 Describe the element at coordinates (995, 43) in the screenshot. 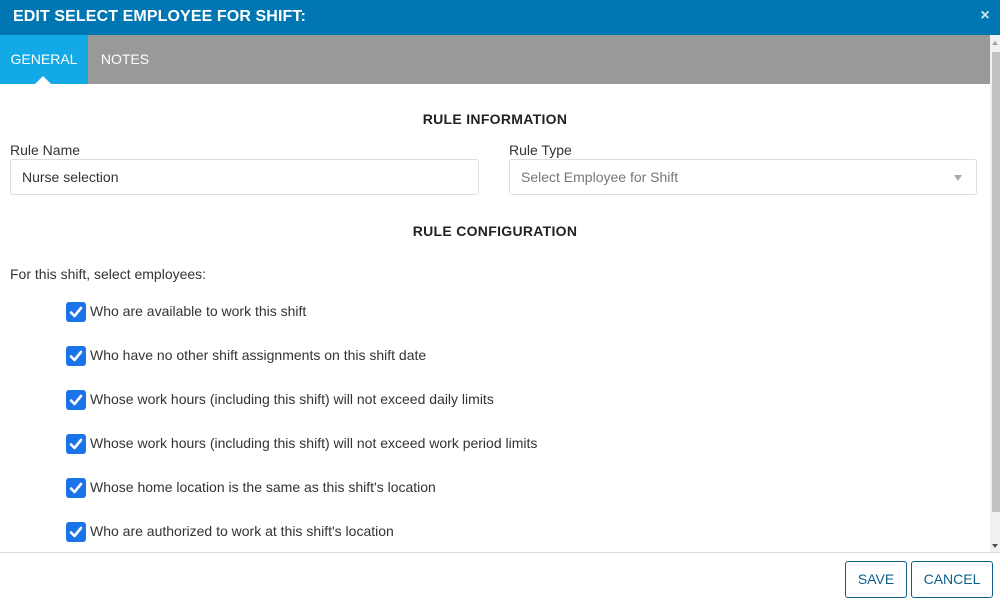

I see `scroll-up-arrow-icon` at that location.